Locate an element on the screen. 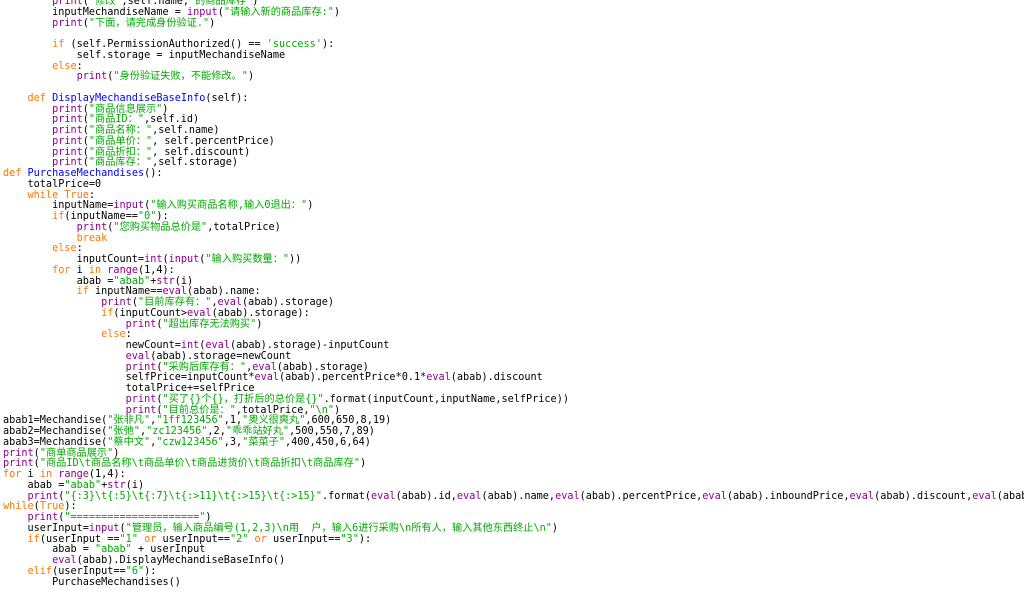 The image size is (1024, 595). code-token: )) is located at coordinates (295, 259).